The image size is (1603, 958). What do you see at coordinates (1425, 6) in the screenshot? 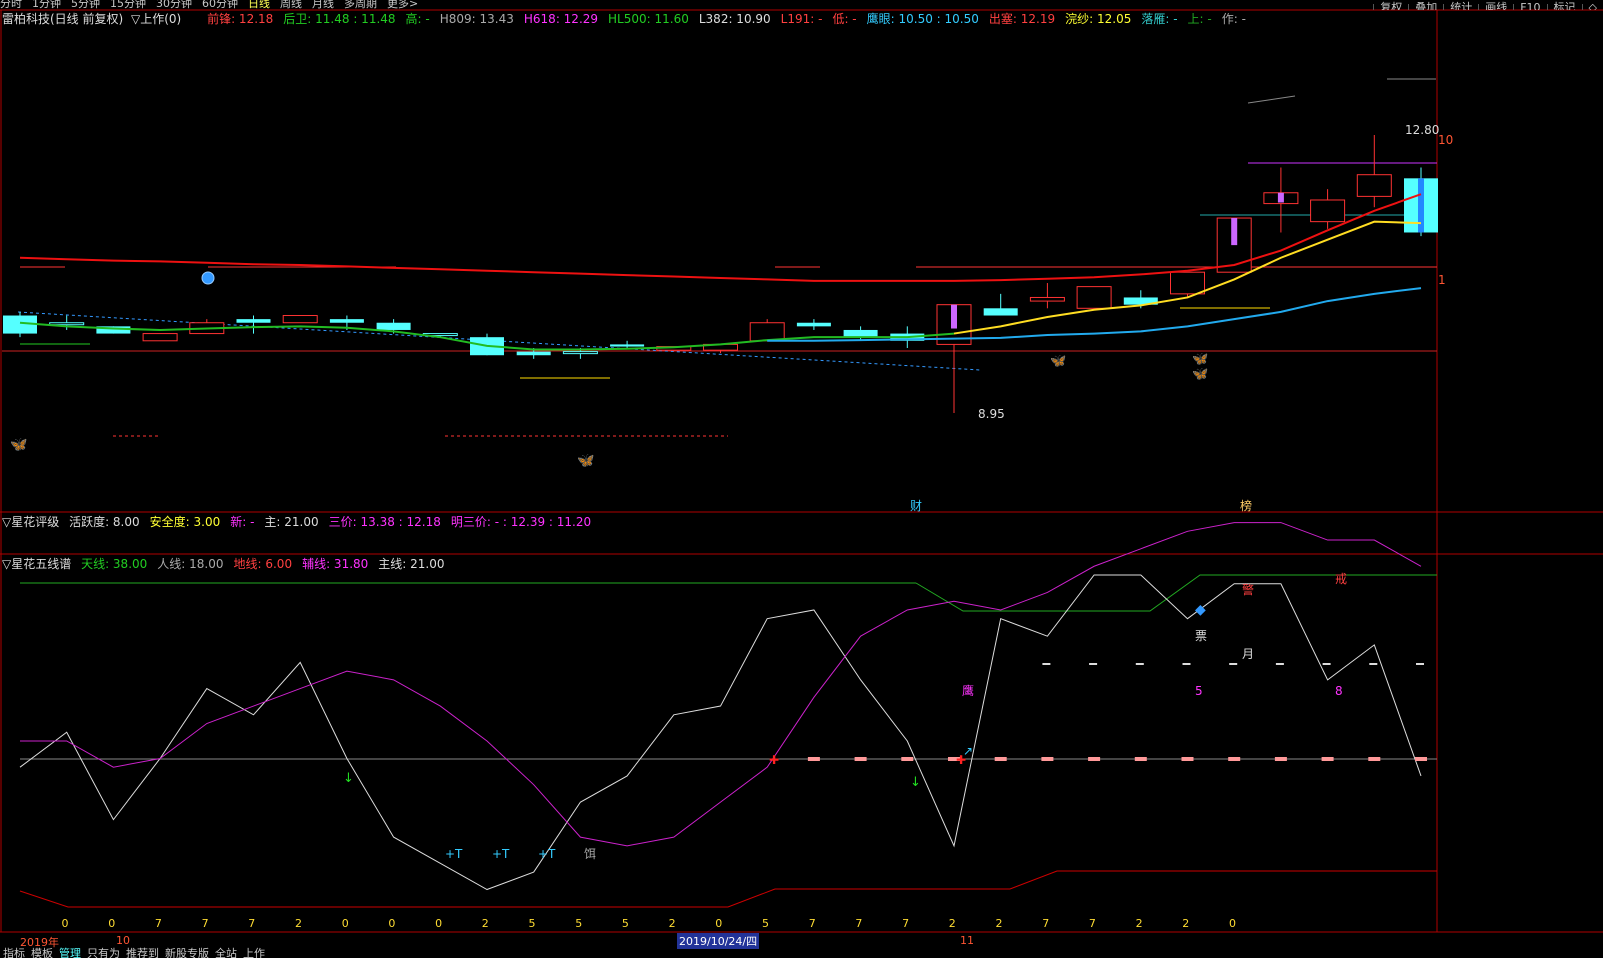
I see `toolbar-button: 叠加` at bounding box center [1425, 6].